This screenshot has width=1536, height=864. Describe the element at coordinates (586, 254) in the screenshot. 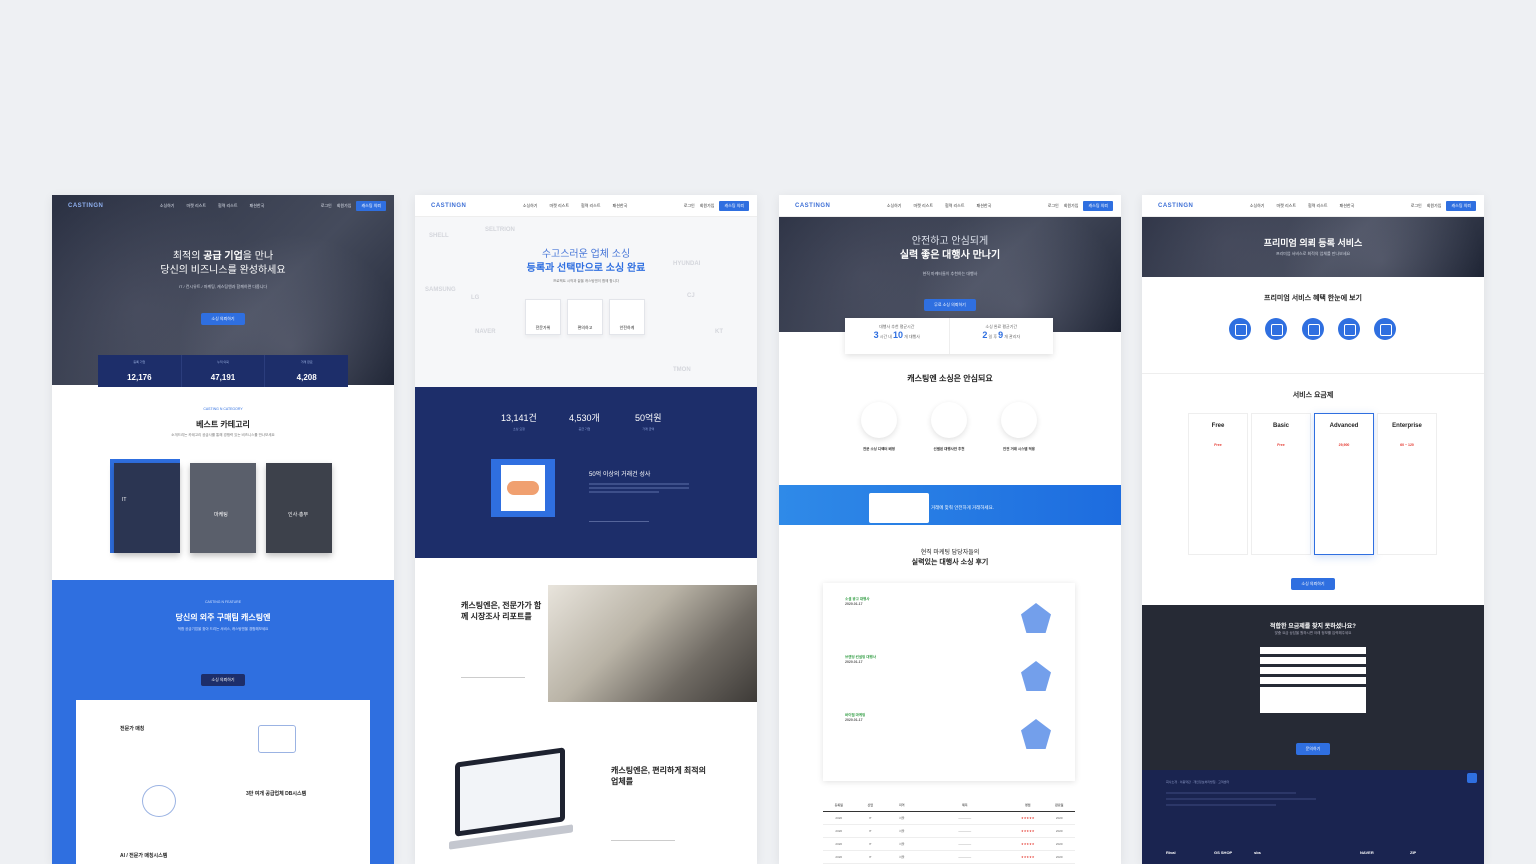

I see `hero-title-line1: 수고스러운 업체 소싱` at that location.